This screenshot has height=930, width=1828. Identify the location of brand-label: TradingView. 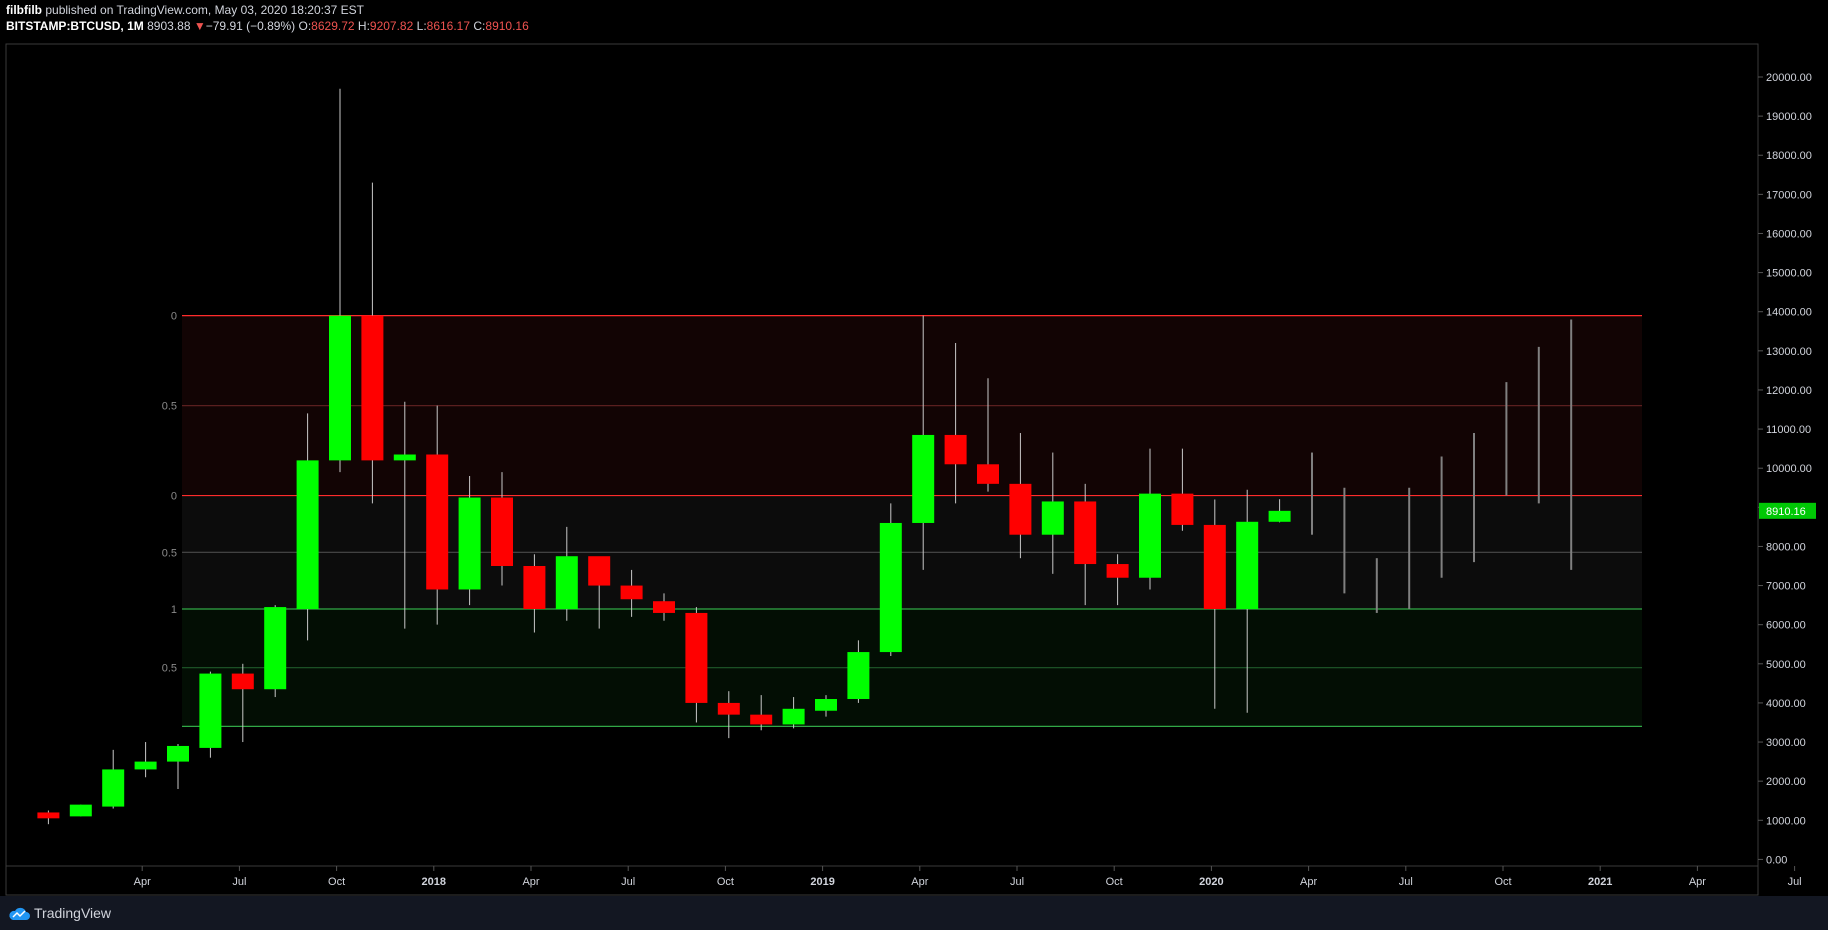
(73, 913).